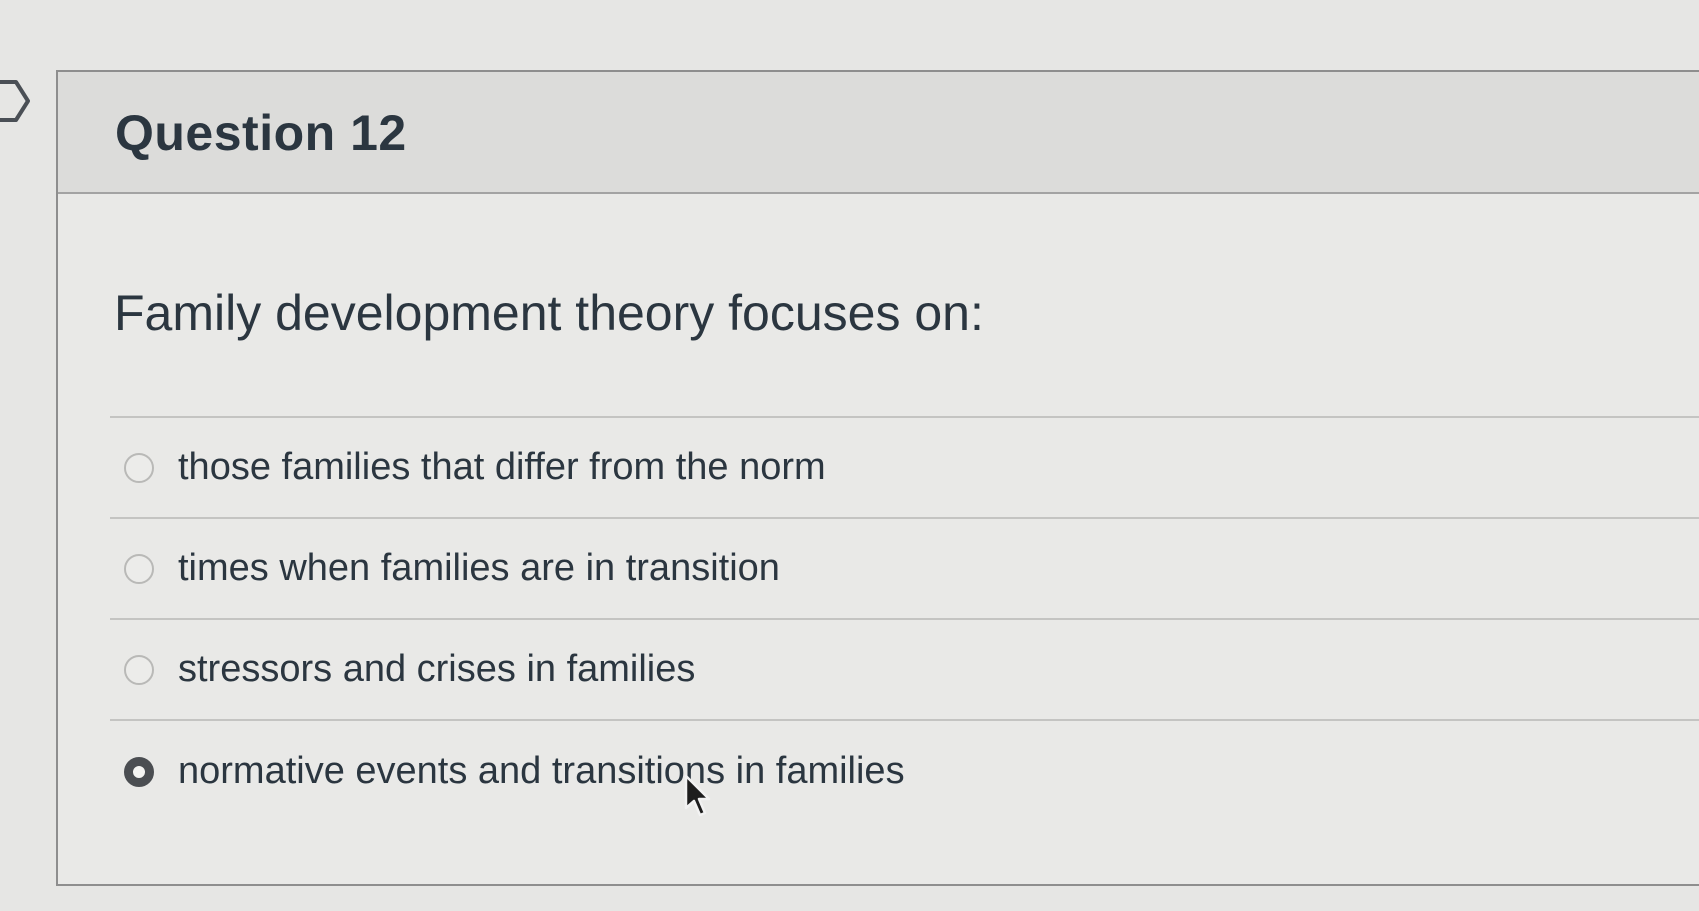 Image resolution: width=1699 pixels, height=911 pixels. Describe the element at coordinates (16, 101) in the screenshot. I see `question-flag-icon` at that location.